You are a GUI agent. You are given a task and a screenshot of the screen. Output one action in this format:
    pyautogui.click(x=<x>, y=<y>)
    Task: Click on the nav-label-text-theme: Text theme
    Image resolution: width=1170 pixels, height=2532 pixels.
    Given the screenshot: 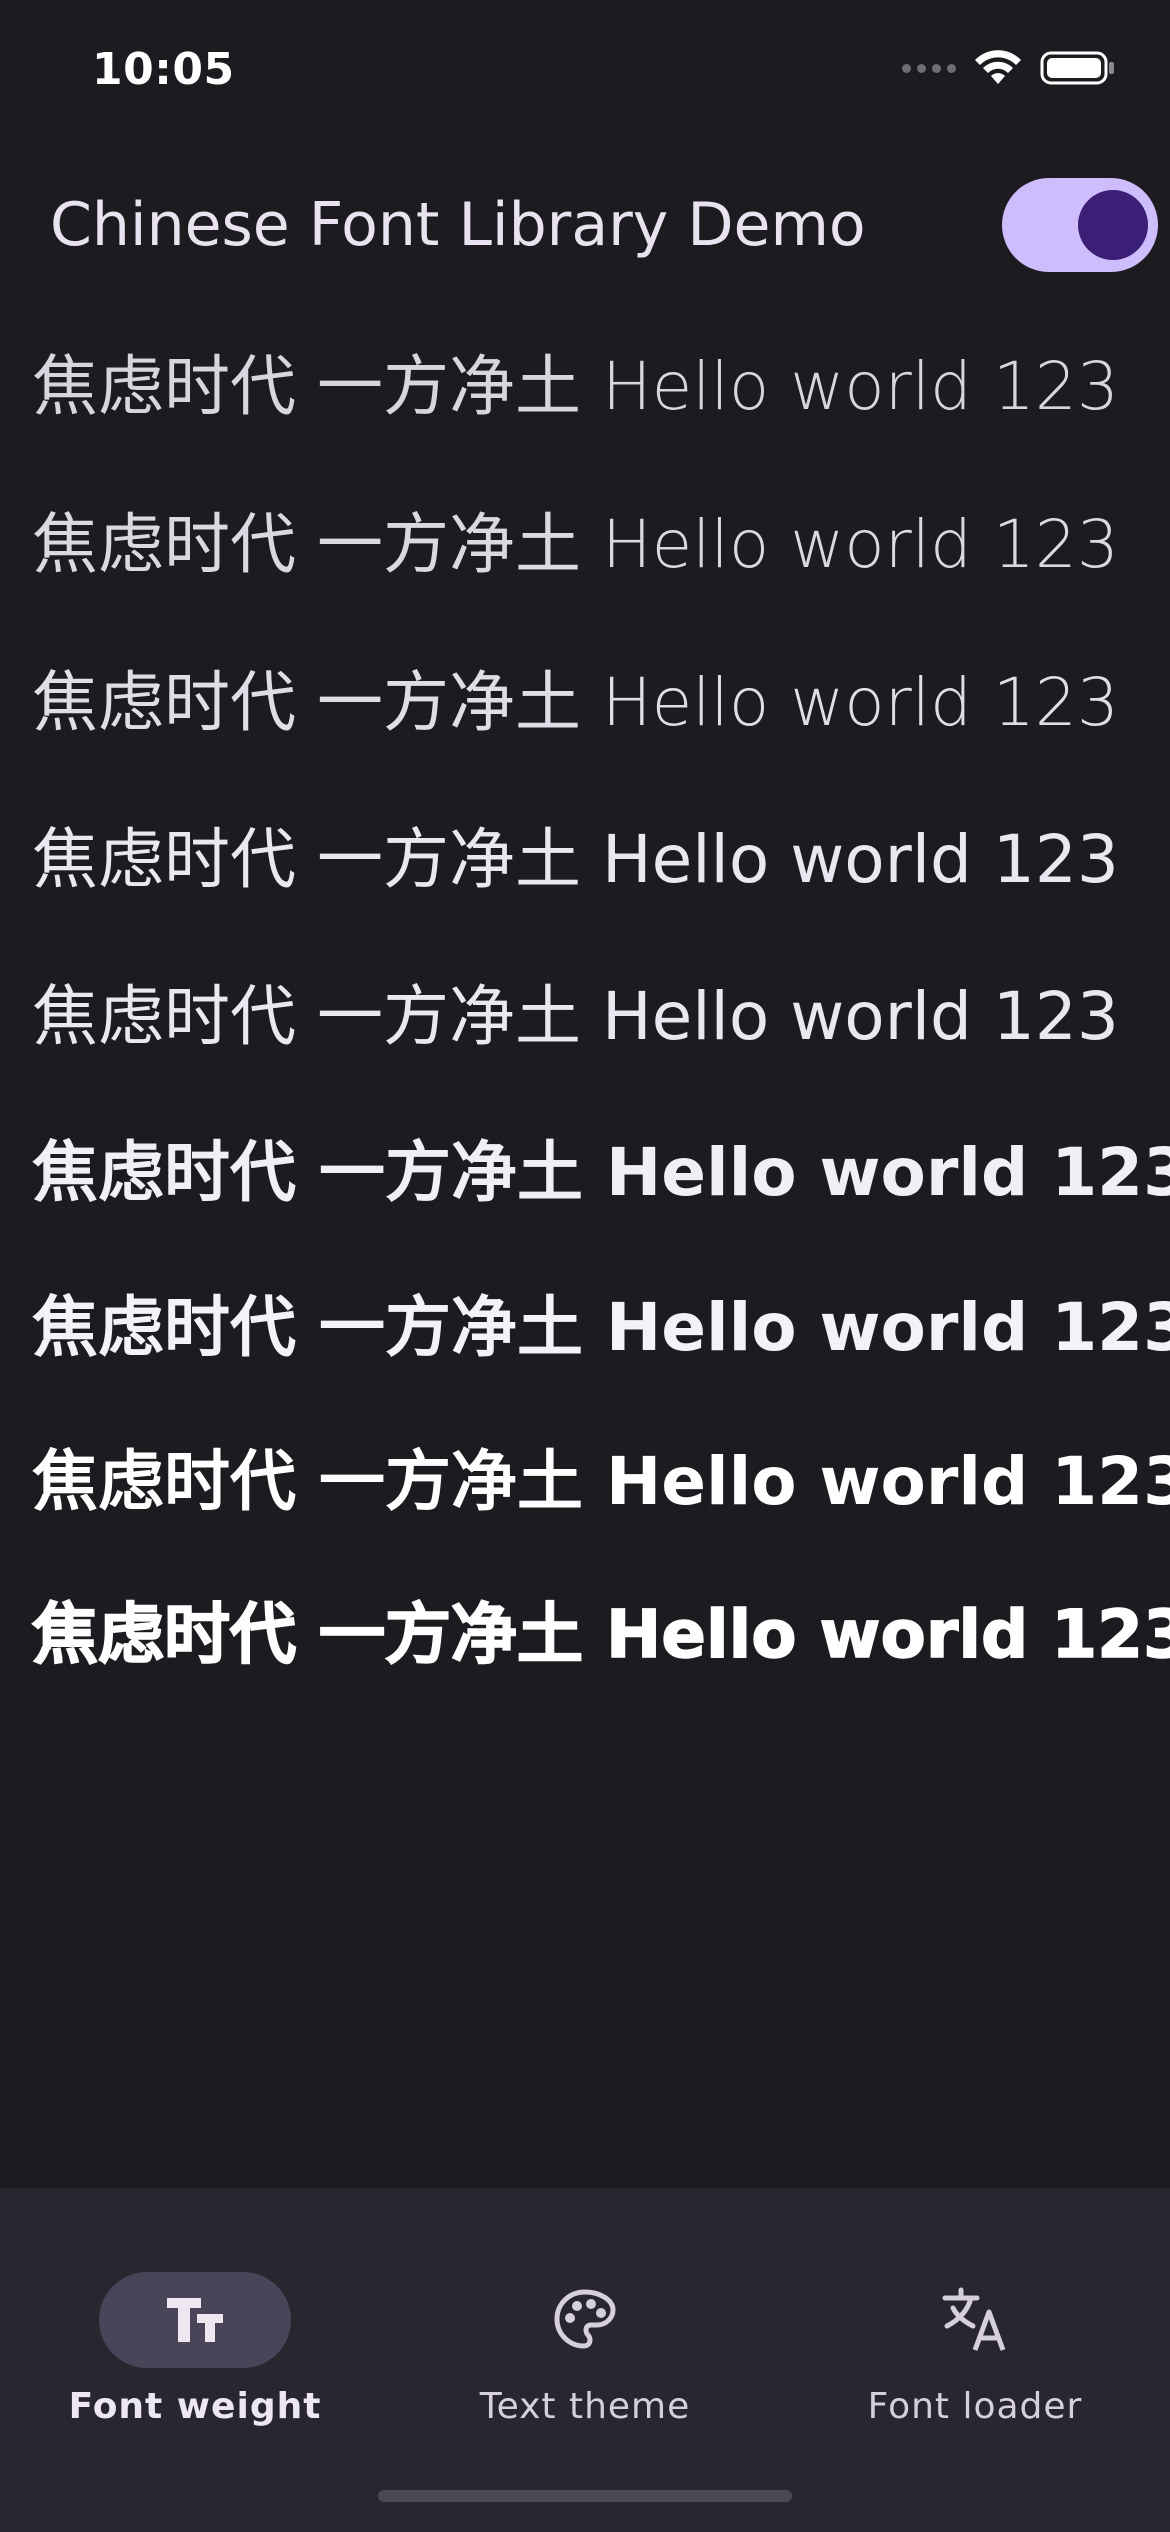 What is the action you would take?
    pyautogui.click(x=585, y=2406)
    